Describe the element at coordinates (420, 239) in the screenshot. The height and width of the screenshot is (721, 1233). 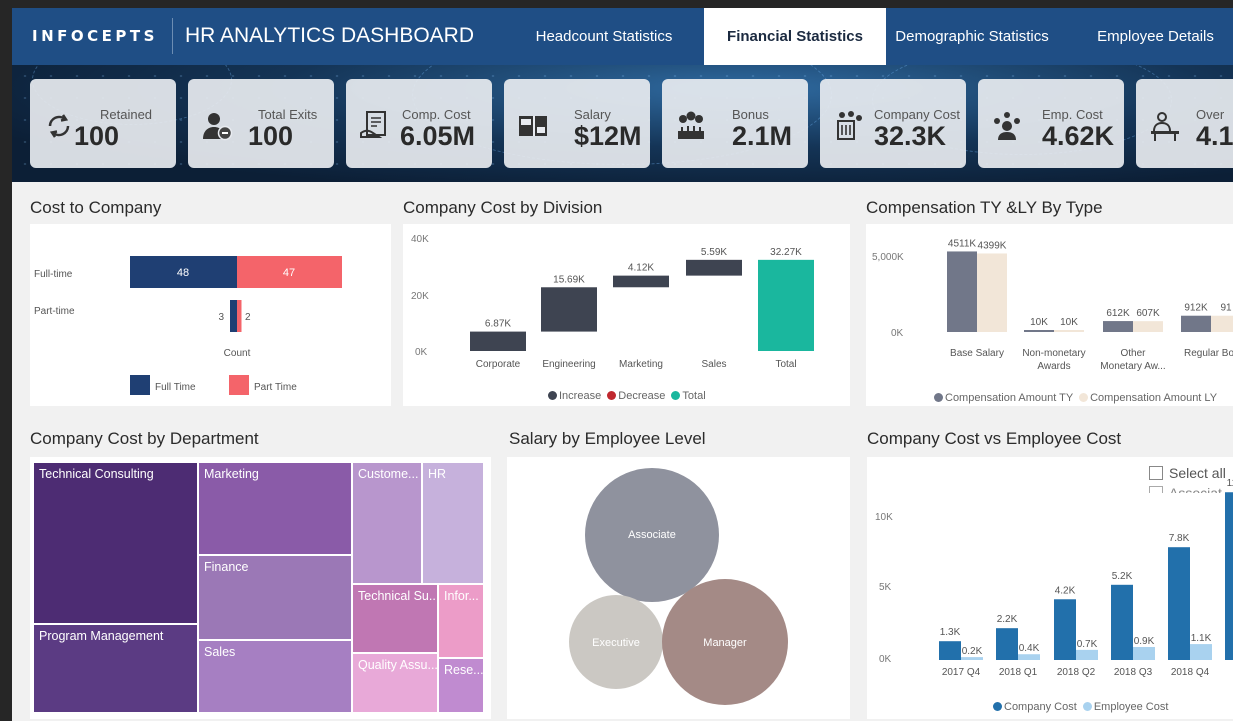
I see `y-tick: 40K` at that location.